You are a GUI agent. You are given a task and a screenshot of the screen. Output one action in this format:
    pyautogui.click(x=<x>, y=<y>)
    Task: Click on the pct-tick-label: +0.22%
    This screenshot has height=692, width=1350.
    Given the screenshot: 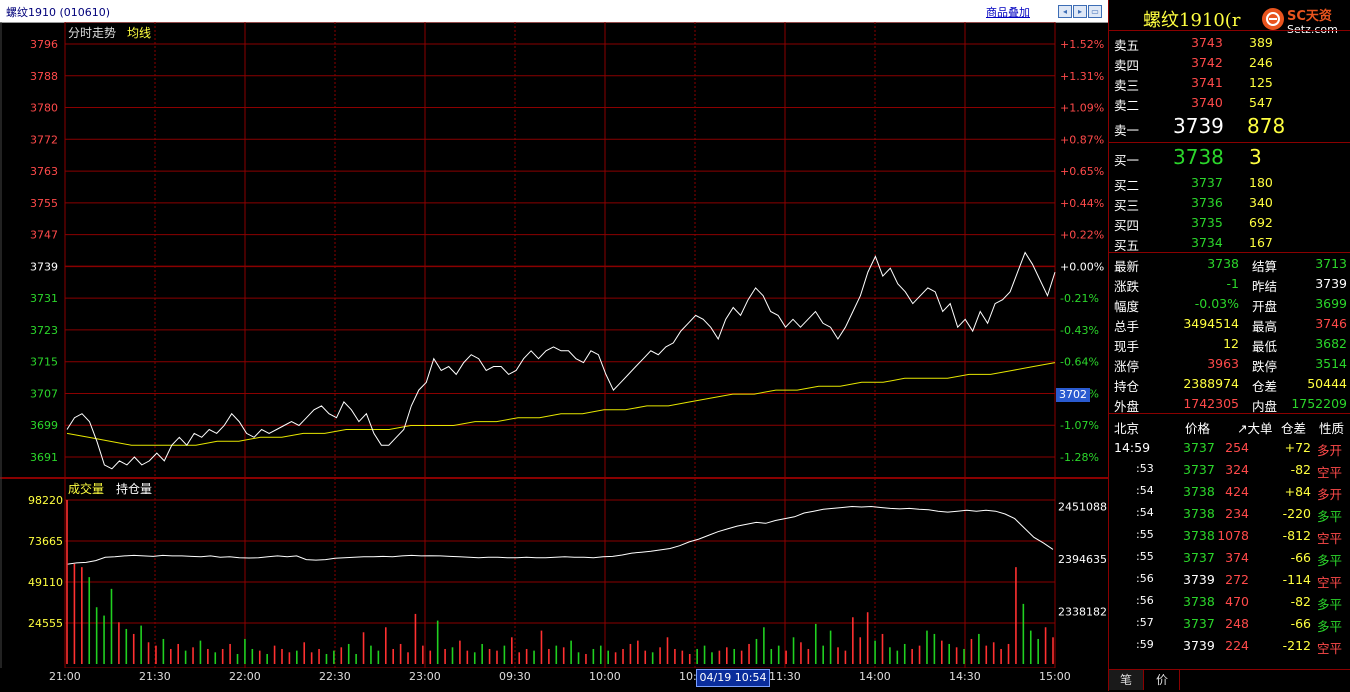 What is the action you would take?
    pyautogui.click(x=1082, y=235)
    